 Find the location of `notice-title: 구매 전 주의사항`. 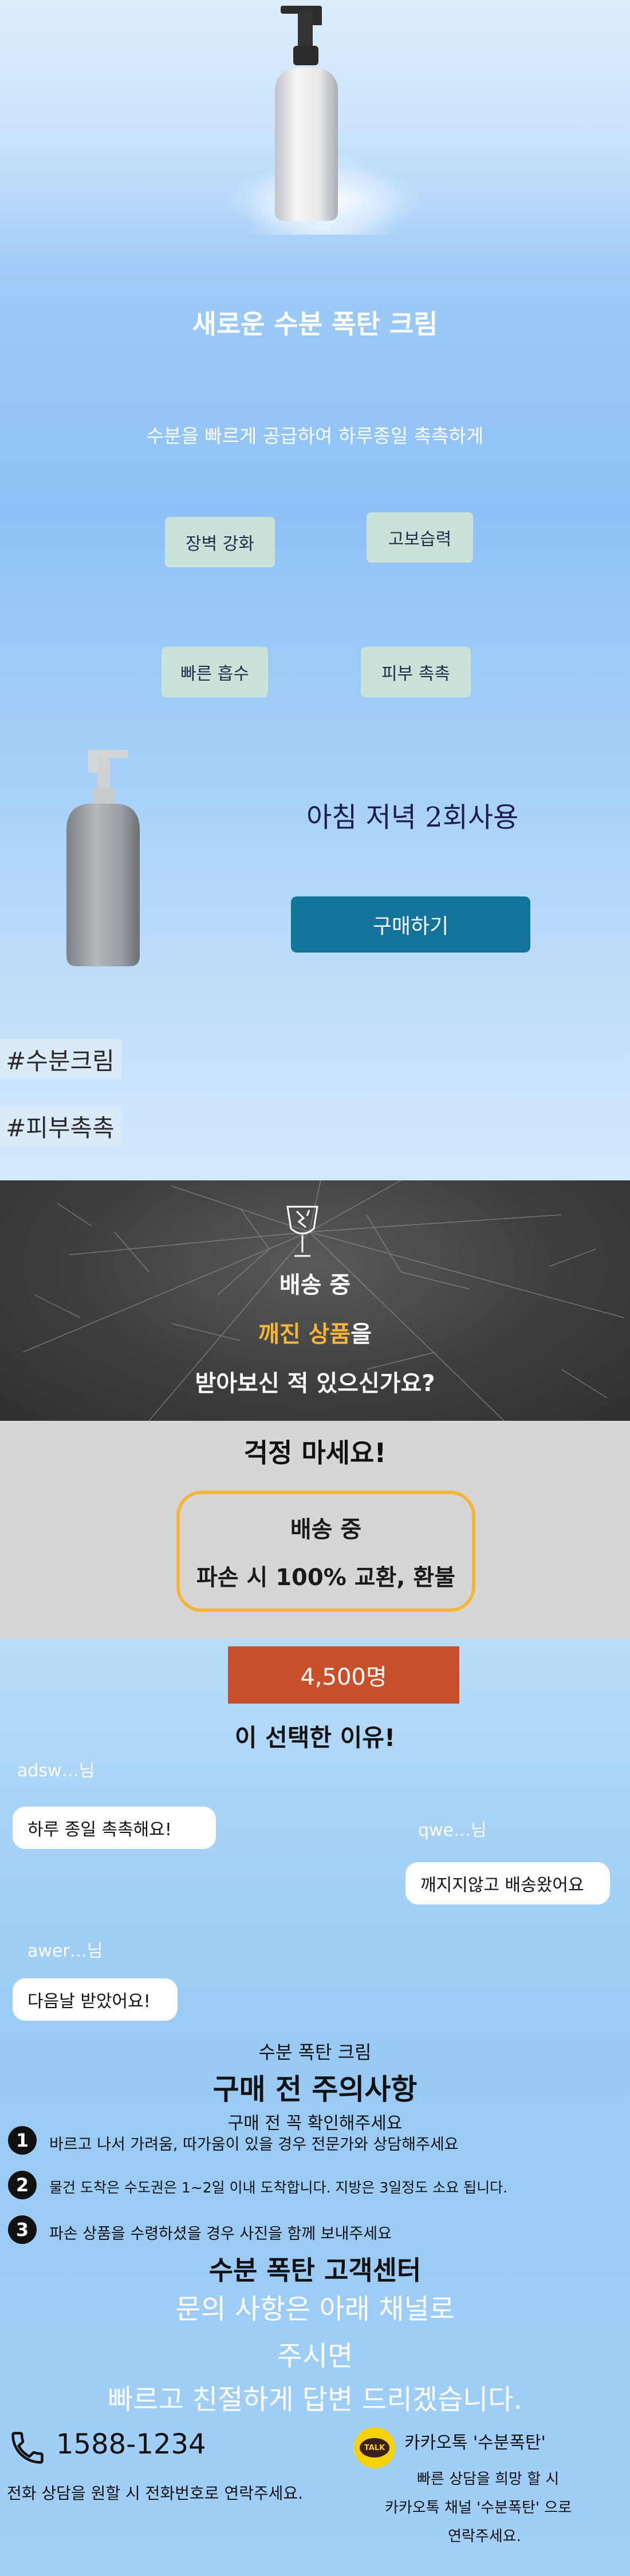

notice-title: 구매 전 주의사항 is located at coordinates (315, 2089).